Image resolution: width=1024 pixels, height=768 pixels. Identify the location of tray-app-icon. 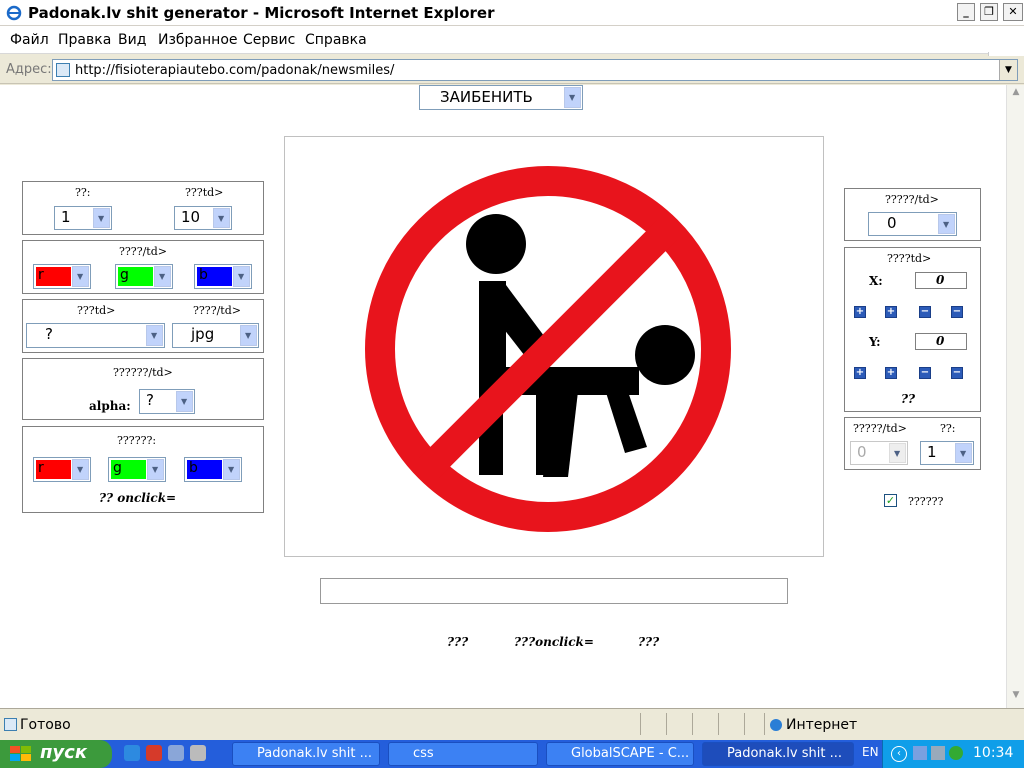
(920, 753).